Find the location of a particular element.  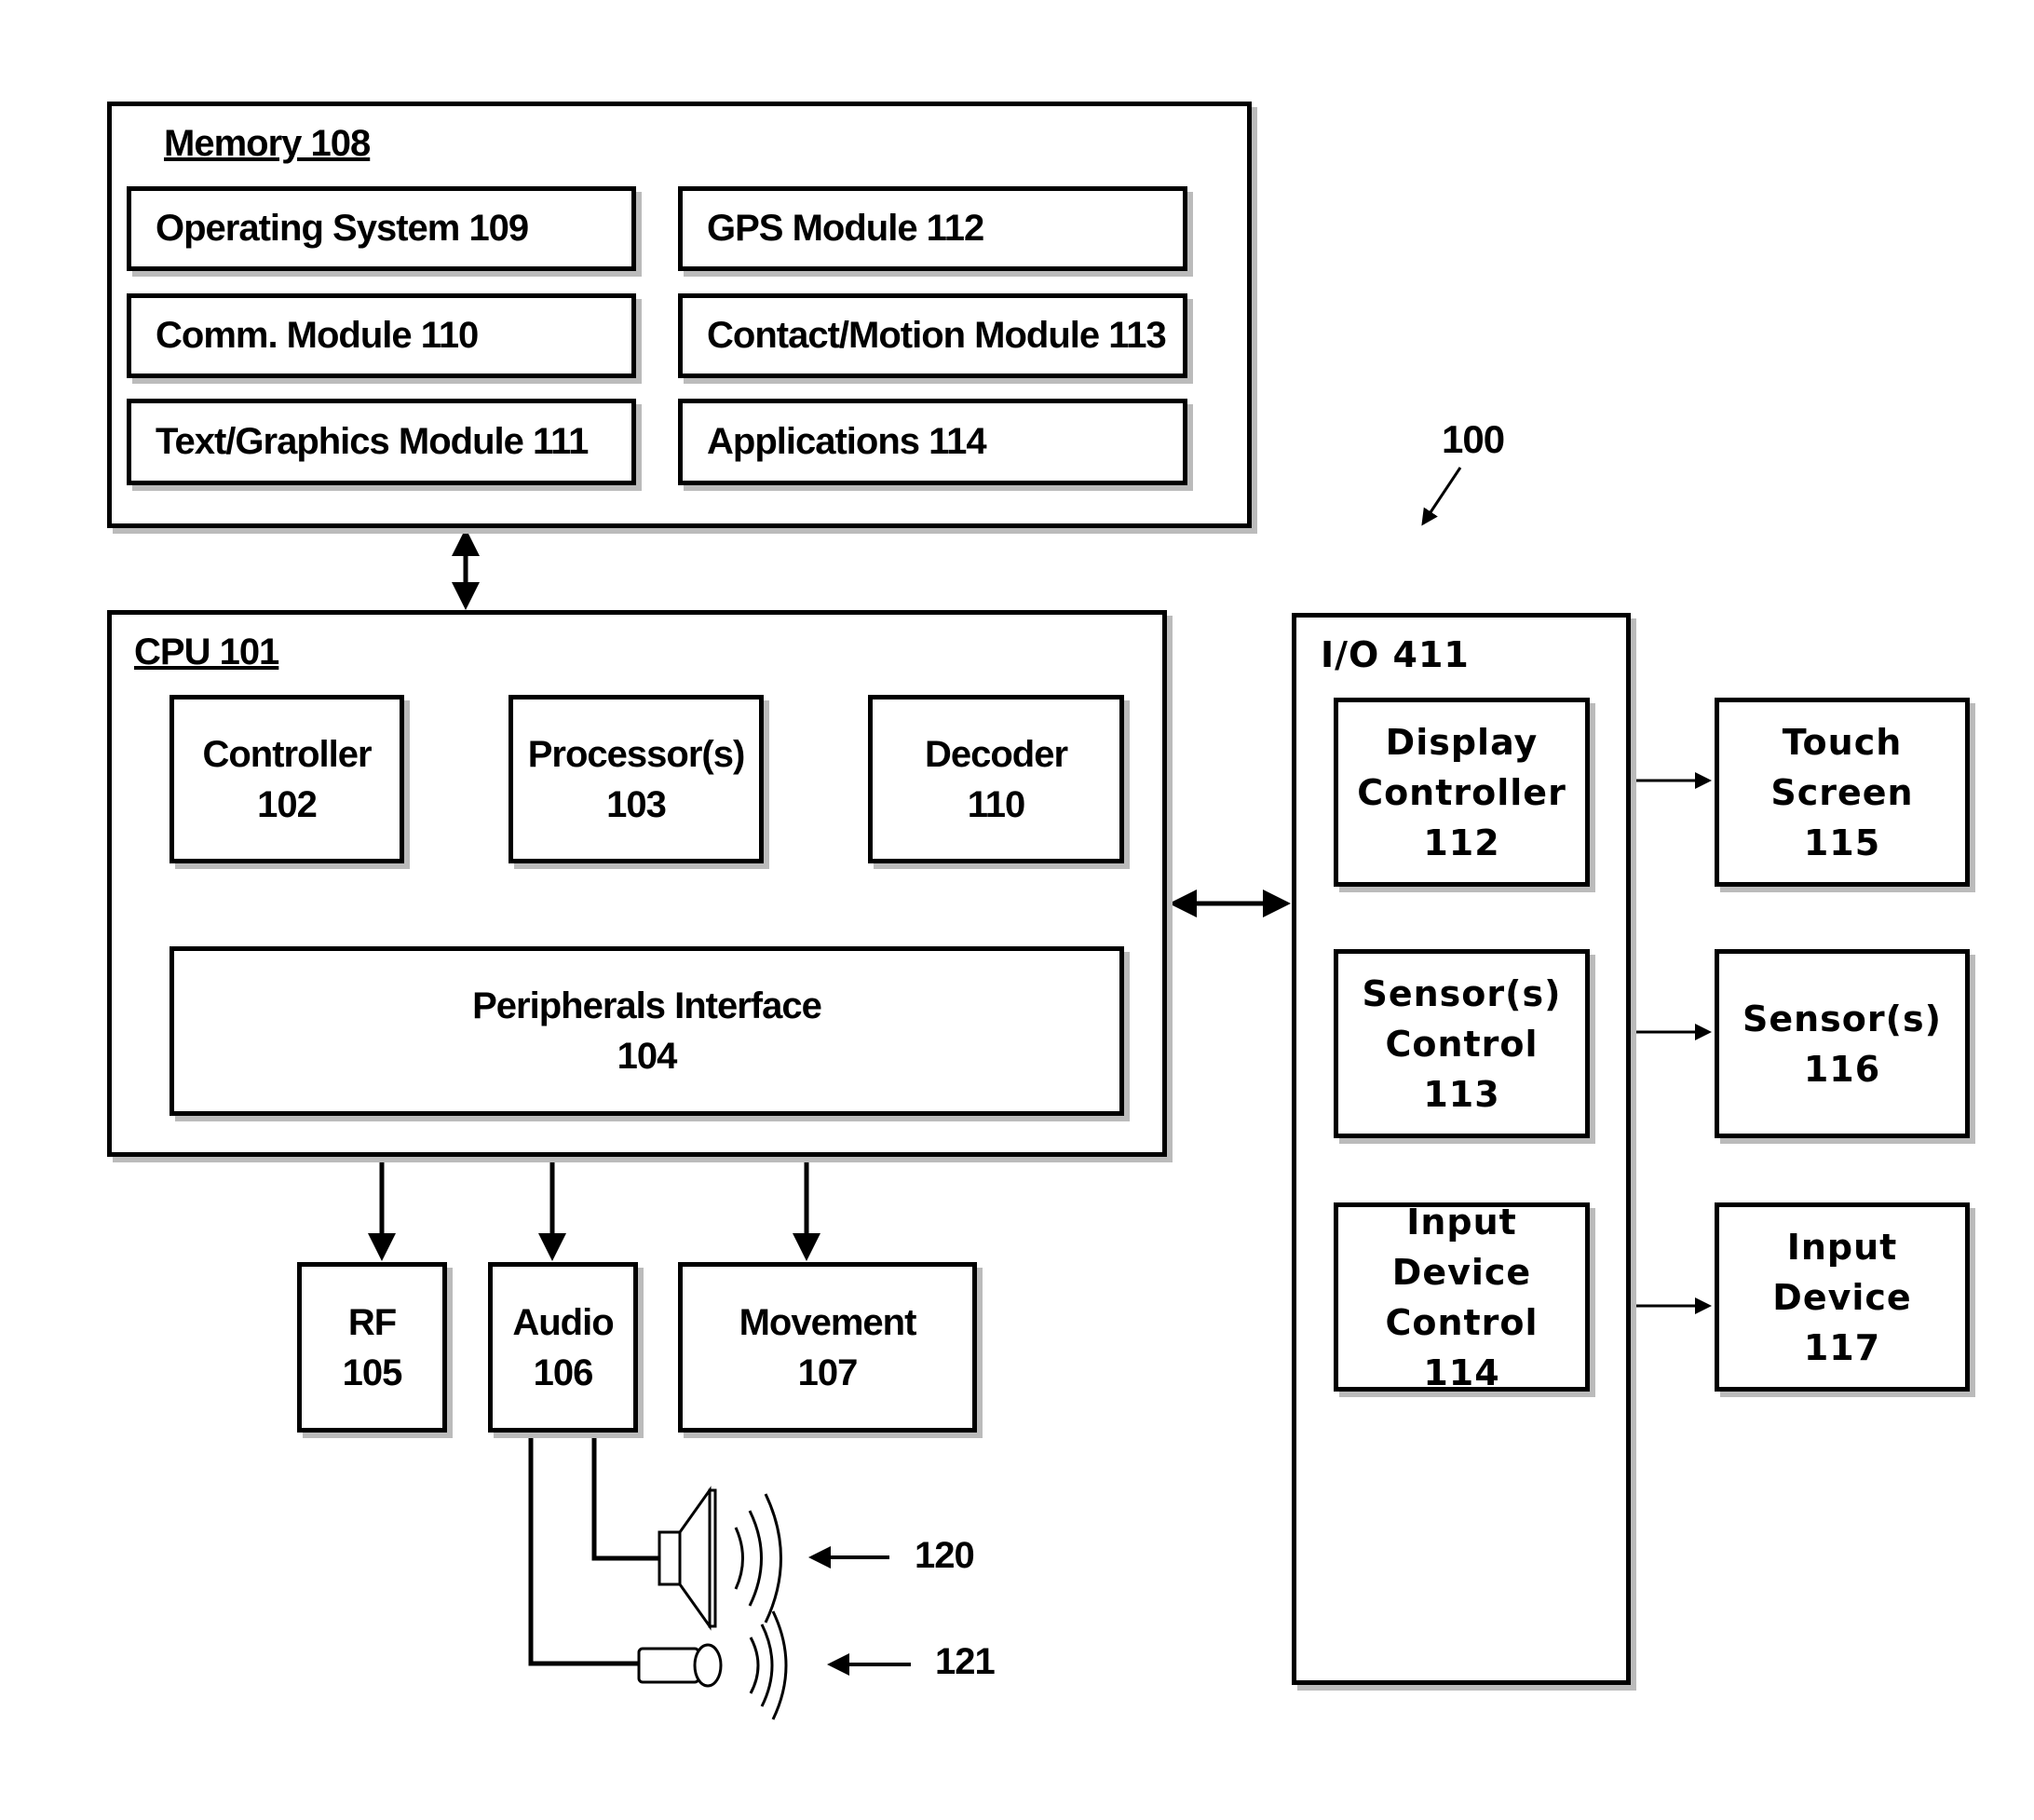

audio-mic-wire is located at coordinates (583, 1549).